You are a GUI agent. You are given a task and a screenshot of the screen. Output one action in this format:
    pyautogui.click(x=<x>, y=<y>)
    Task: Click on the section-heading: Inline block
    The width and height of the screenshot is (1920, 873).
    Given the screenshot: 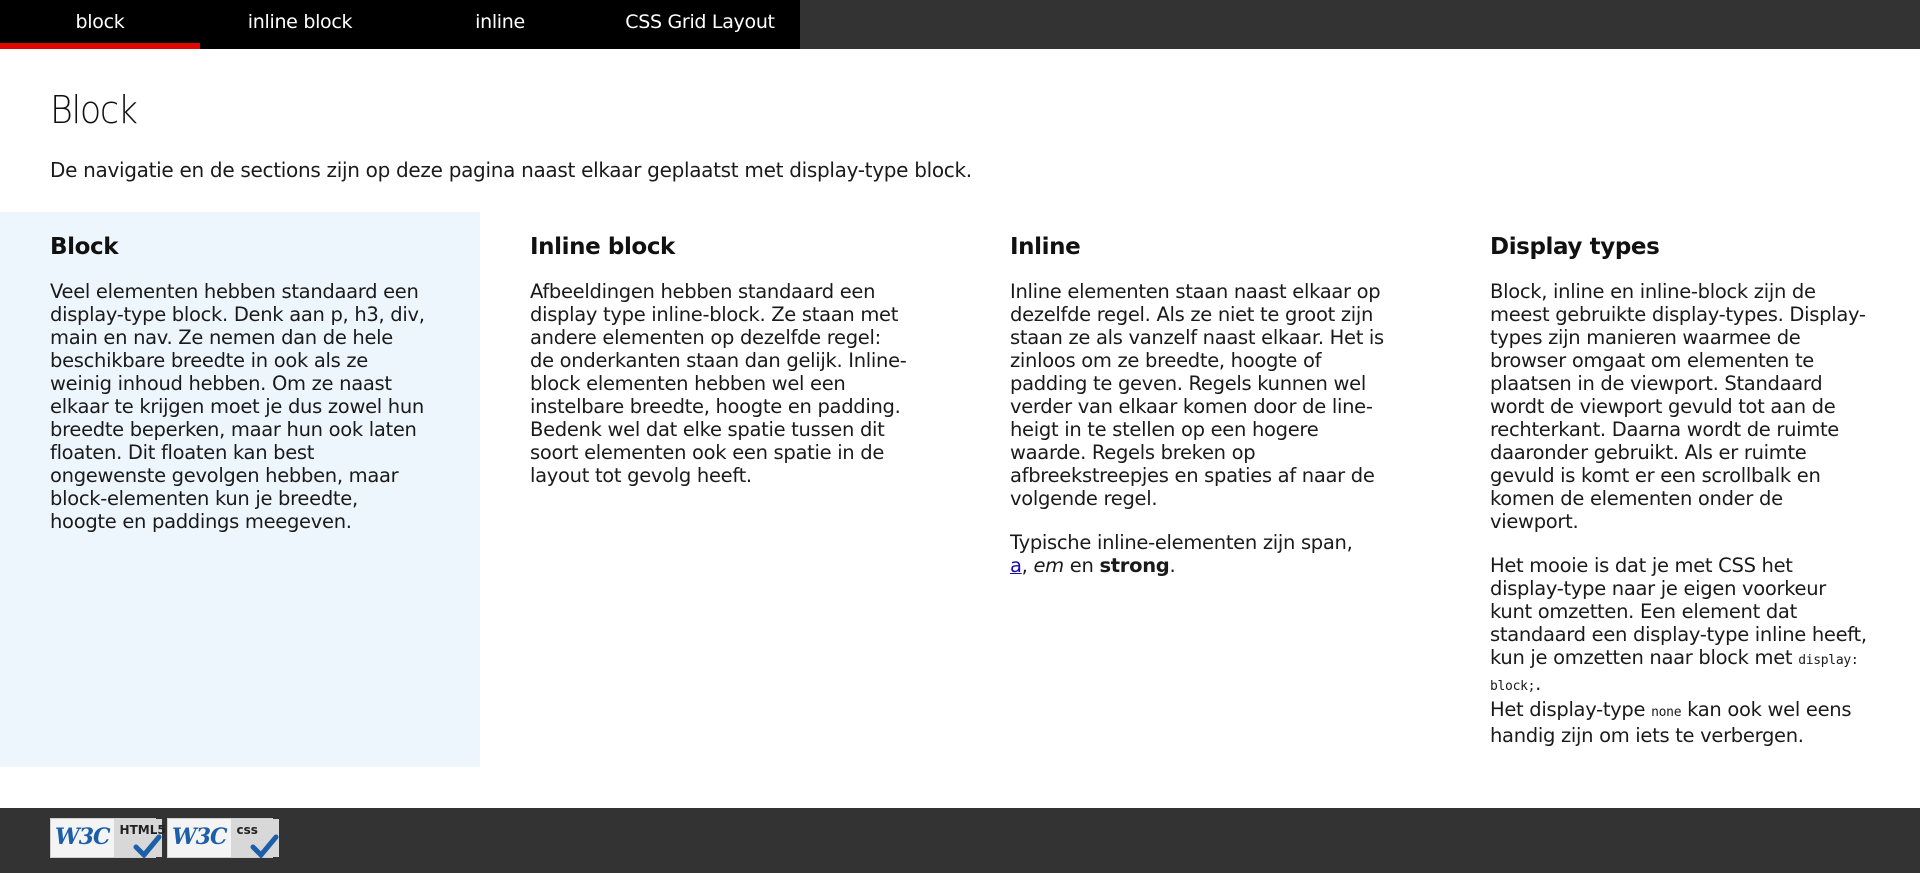 What is the action you would take?
    pyautogui.click(x=602, y=247)
    